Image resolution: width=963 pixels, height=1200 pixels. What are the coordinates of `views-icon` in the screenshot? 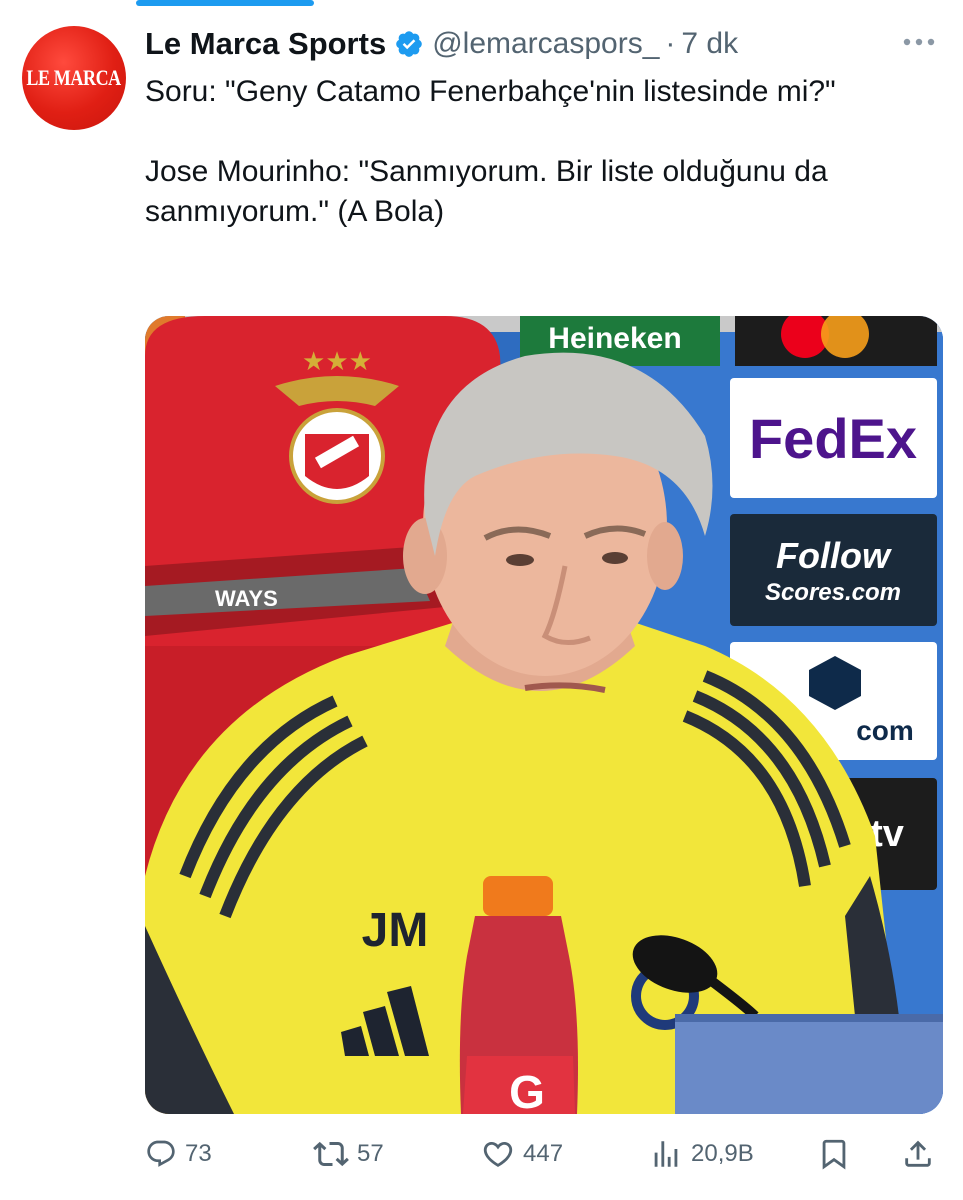 It's located at (666, 1154).